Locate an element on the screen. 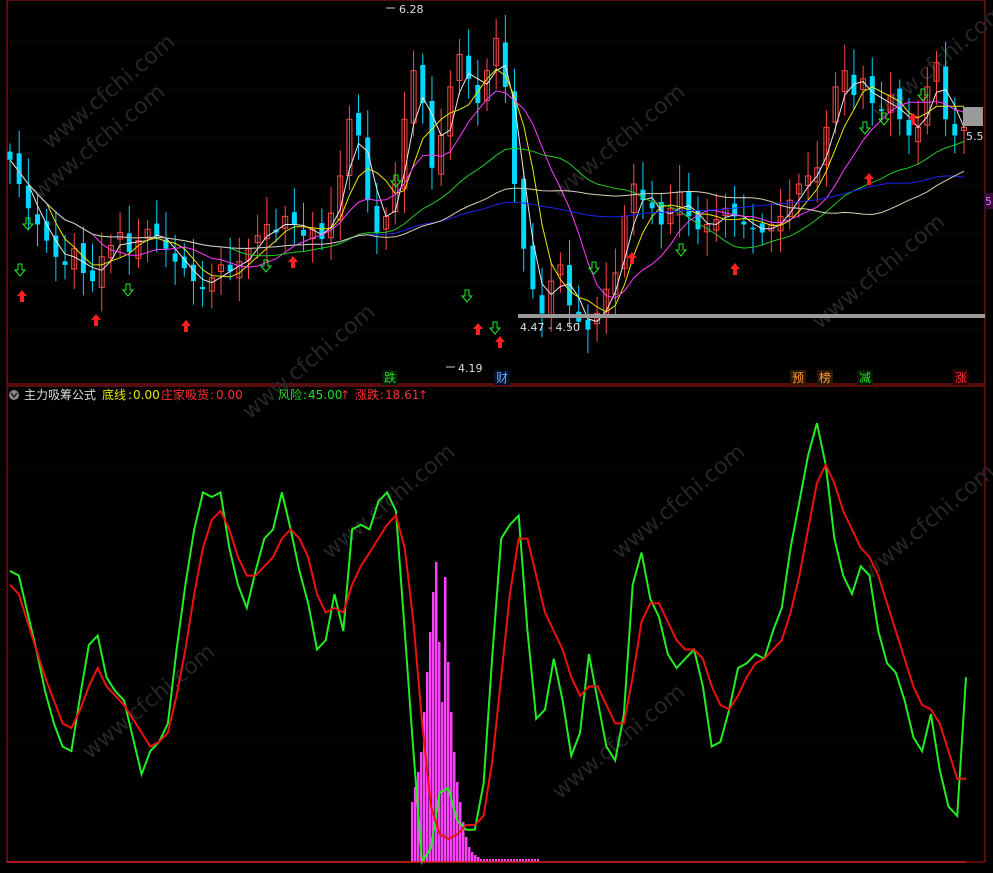 The height and width of the screenshot is (873, 993). right-edge-label: 5 is located at coordinates (988, 201).